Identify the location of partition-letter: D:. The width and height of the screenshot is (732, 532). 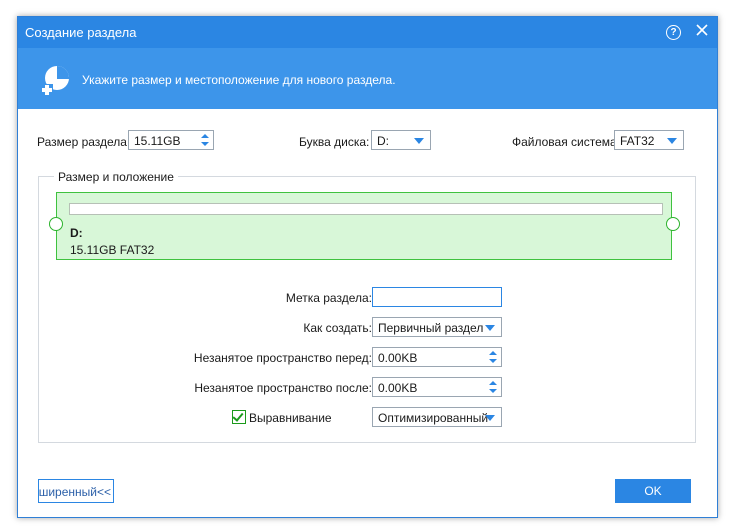
(76, 233).